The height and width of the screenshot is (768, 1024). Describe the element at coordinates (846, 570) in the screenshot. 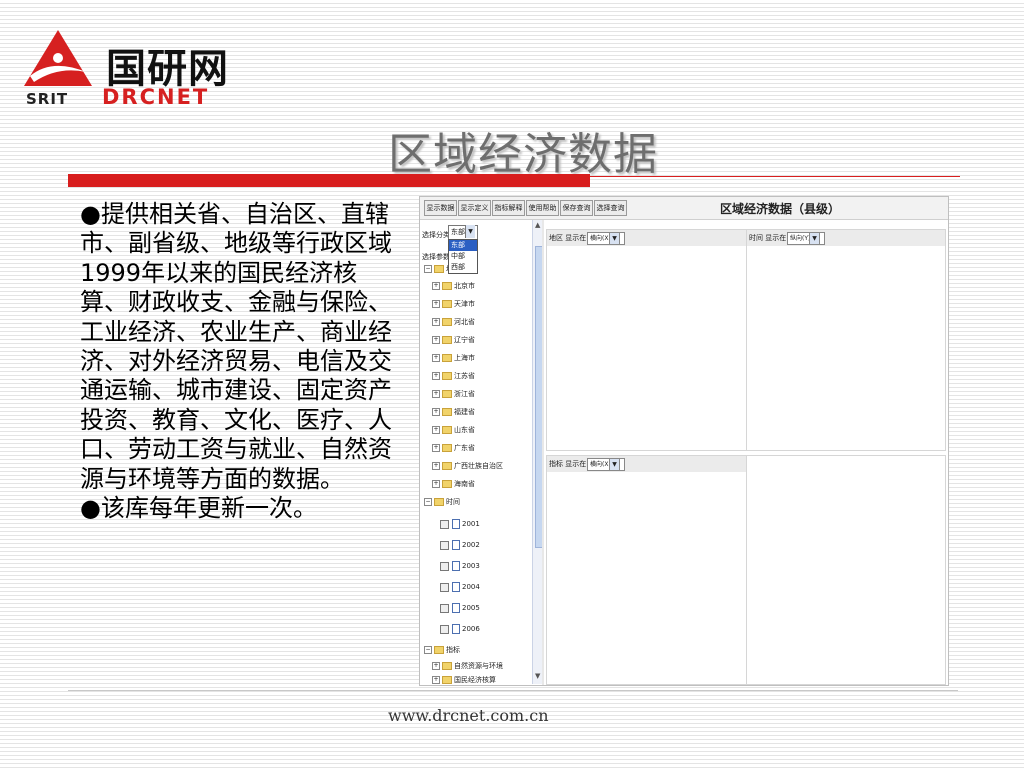

I see `empty-panel` at that location.